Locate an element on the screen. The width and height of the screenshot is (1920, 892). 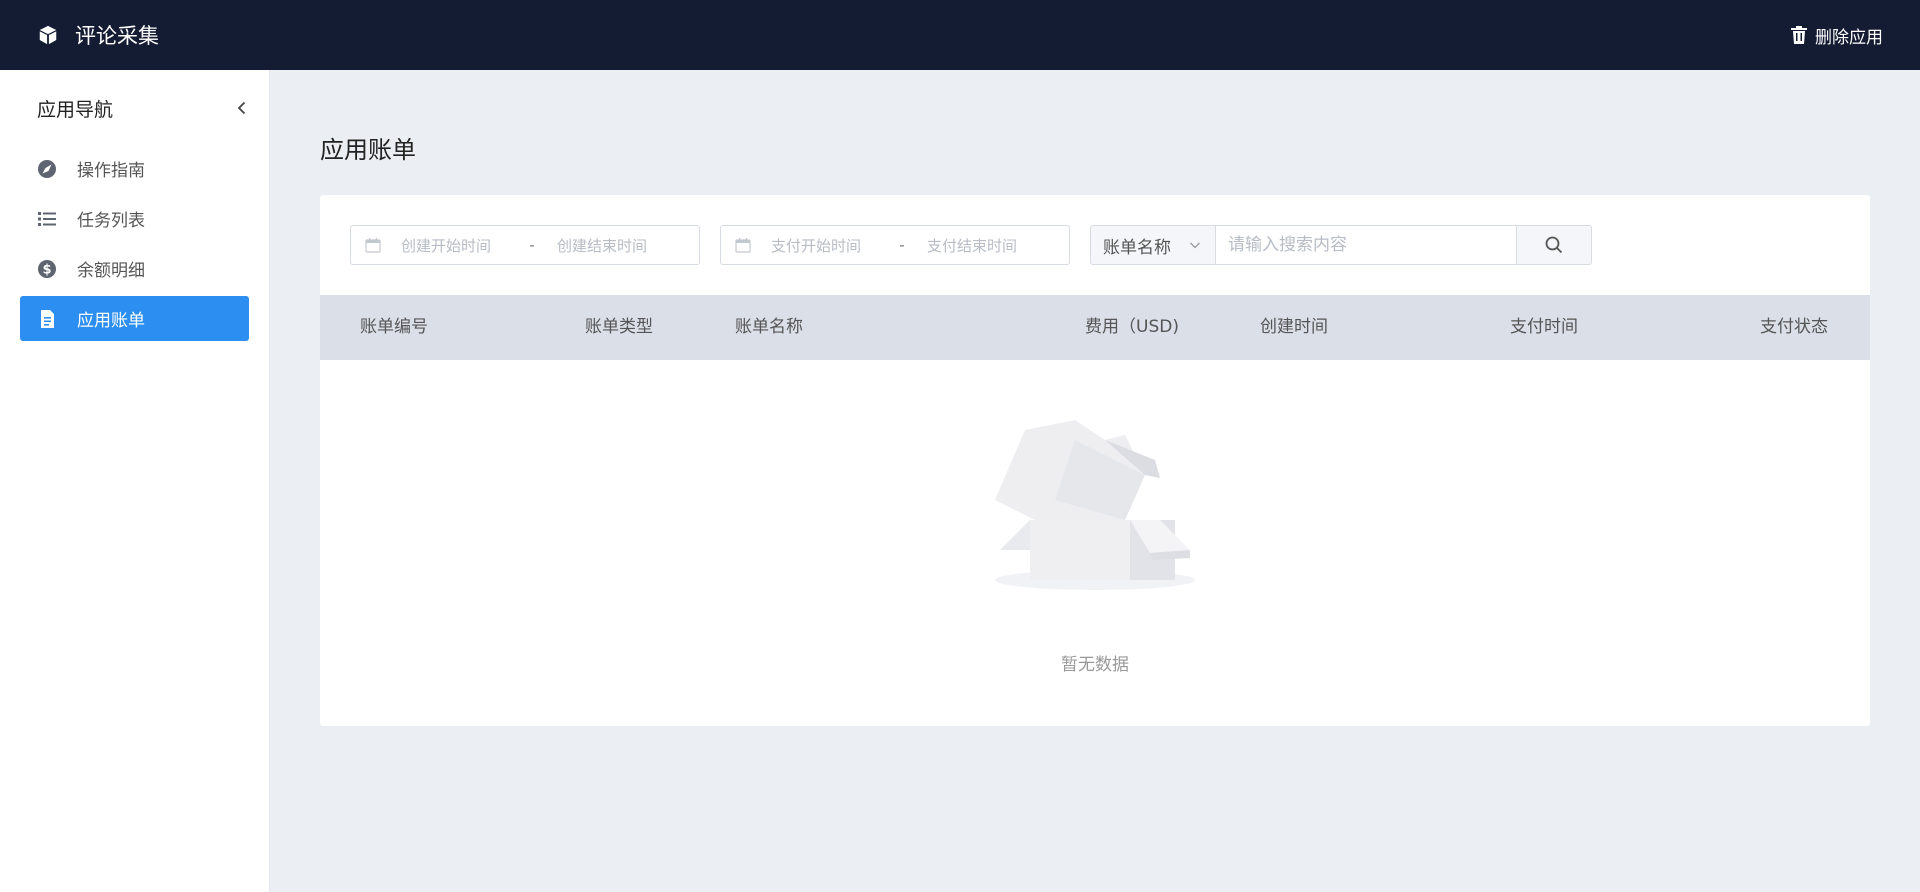
column-header: 支付状态 is located at coordinates (1794, 327).